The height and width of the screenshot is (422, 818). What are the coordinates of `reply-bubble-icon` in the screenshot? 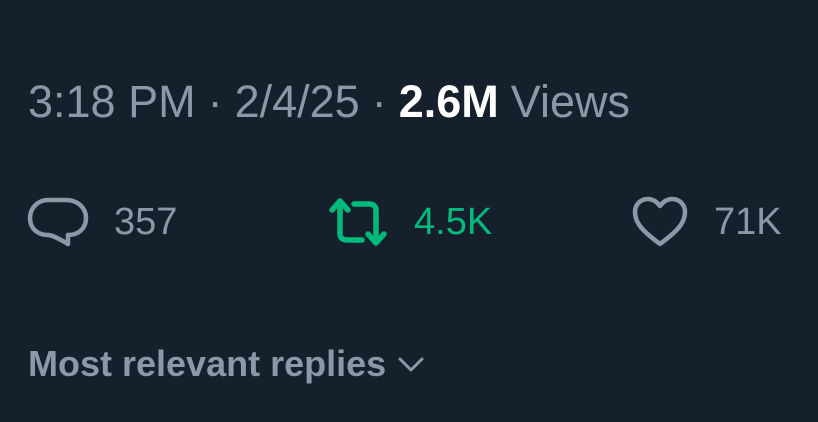 It's located at (58, 222).